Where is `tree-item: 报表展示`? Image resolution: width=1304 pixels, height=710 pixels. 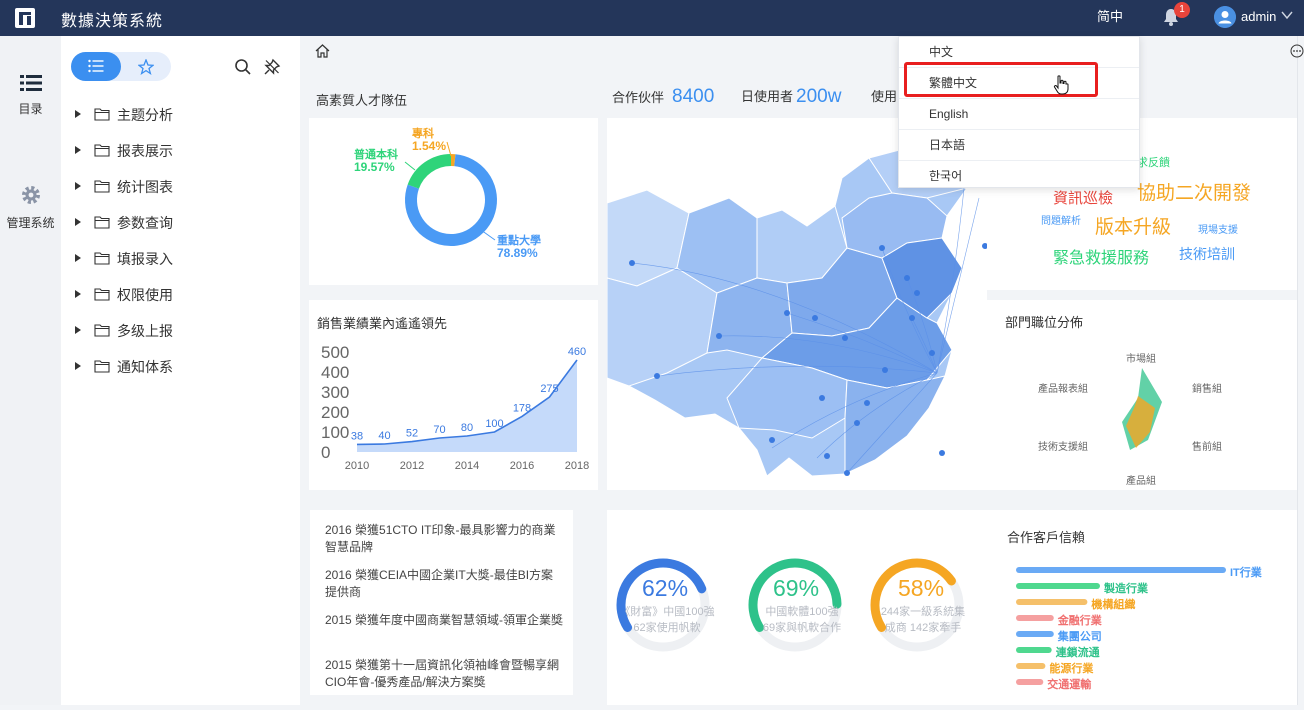
tree-item: 报表展示 is located at coordinates (175, 159).